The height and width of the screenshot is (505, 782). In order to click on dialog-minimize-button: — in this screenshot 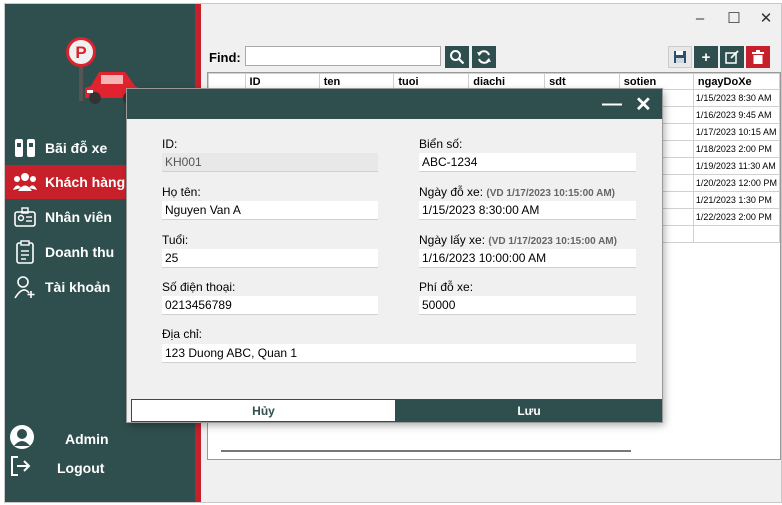, I will do `click(612, 104)`.